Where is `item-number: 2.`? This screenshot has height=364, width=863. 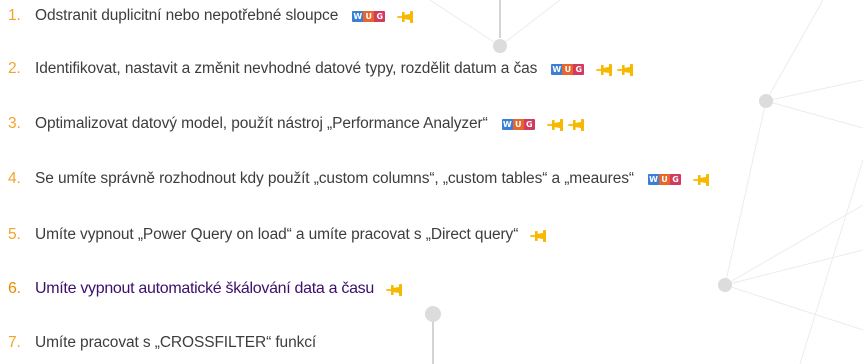
item-number: 2. is located at coordinates (14, 68).